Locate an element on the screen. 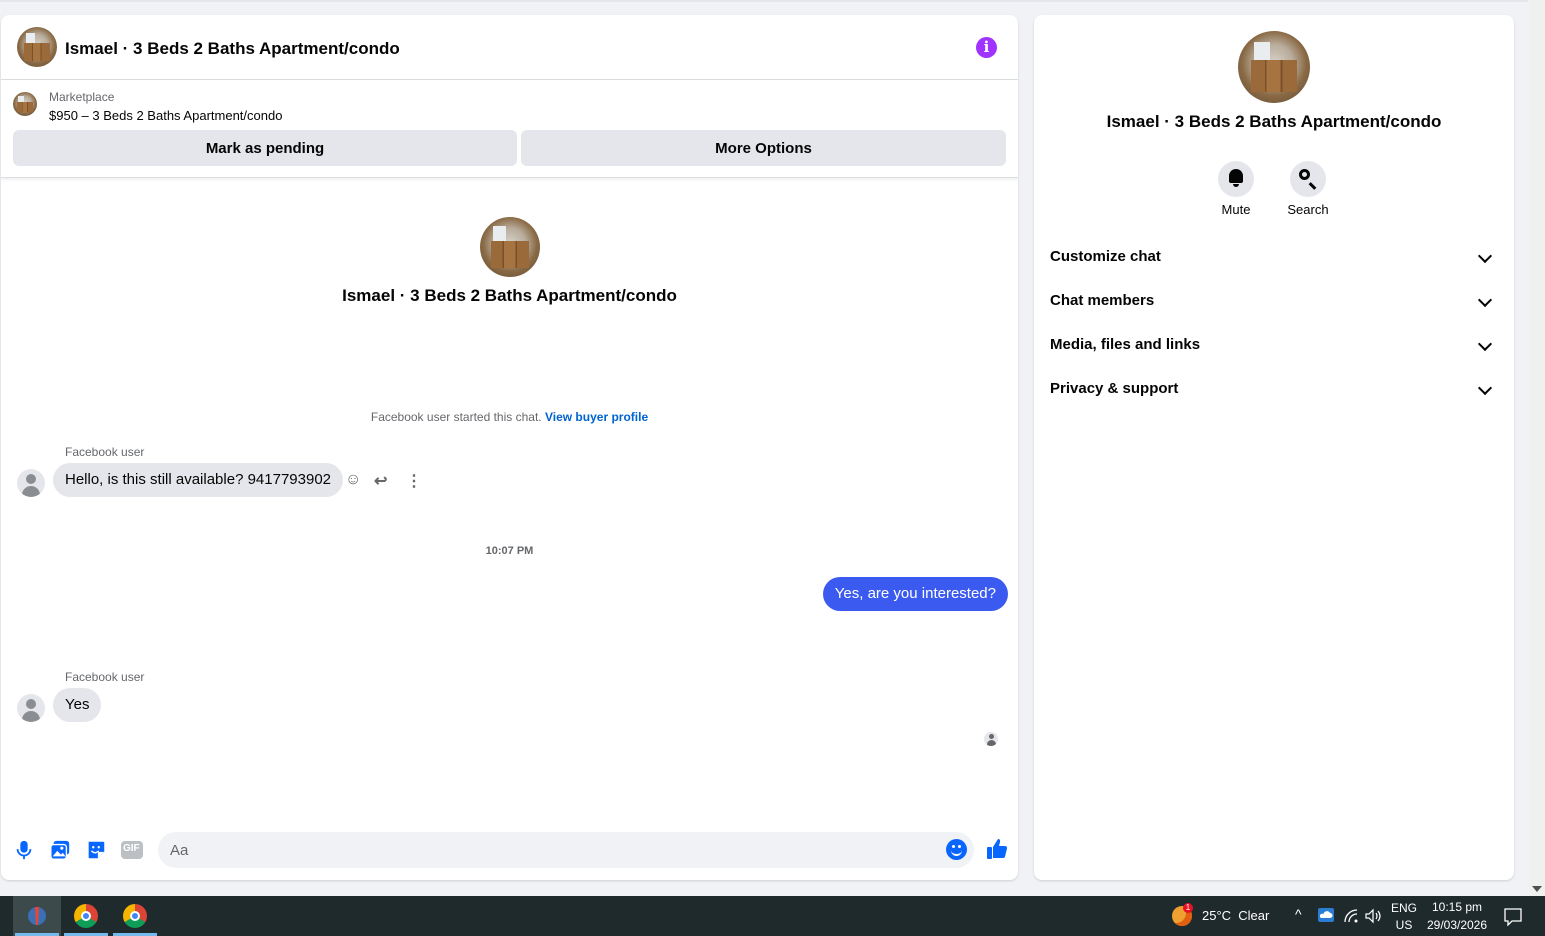 This screenshot has width=1545, height=936. menu-label: Media, files and links is located at coordinates (1125, 344).